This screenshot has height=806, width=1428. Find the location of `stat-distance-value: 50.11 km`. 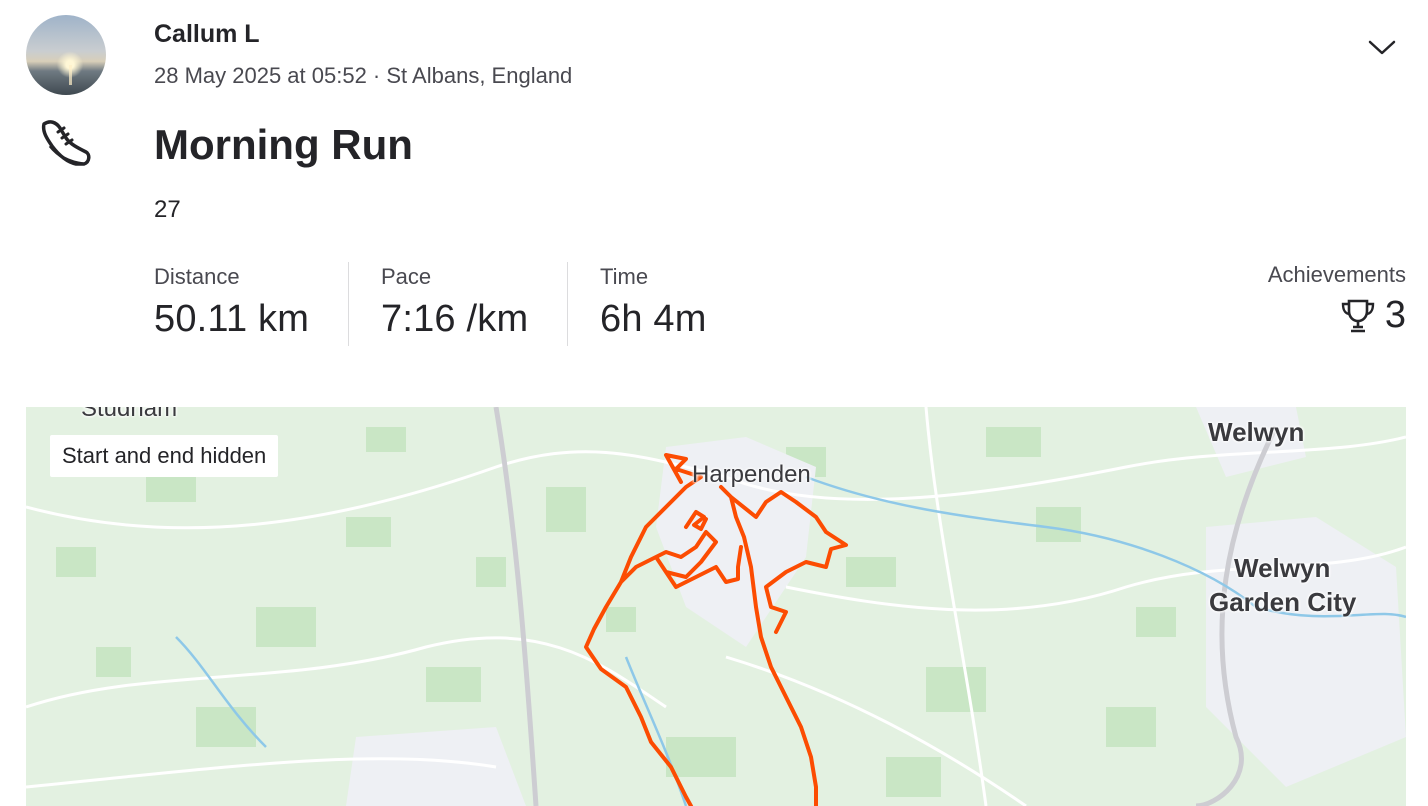

stat-distance-value: 50.11 km is located at coordinates (232, 319).